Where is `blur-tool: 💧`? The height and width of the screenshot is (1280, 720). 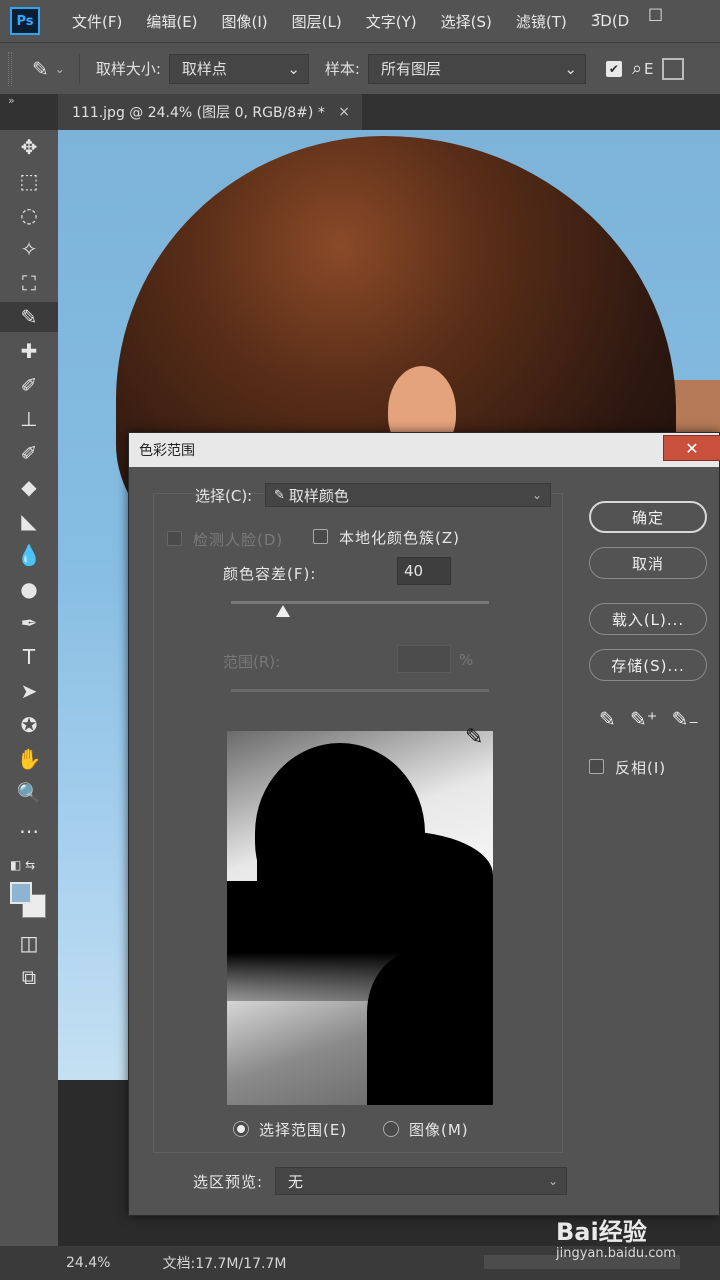
blur-tool: 💧 is located at coordinates (29, 555).